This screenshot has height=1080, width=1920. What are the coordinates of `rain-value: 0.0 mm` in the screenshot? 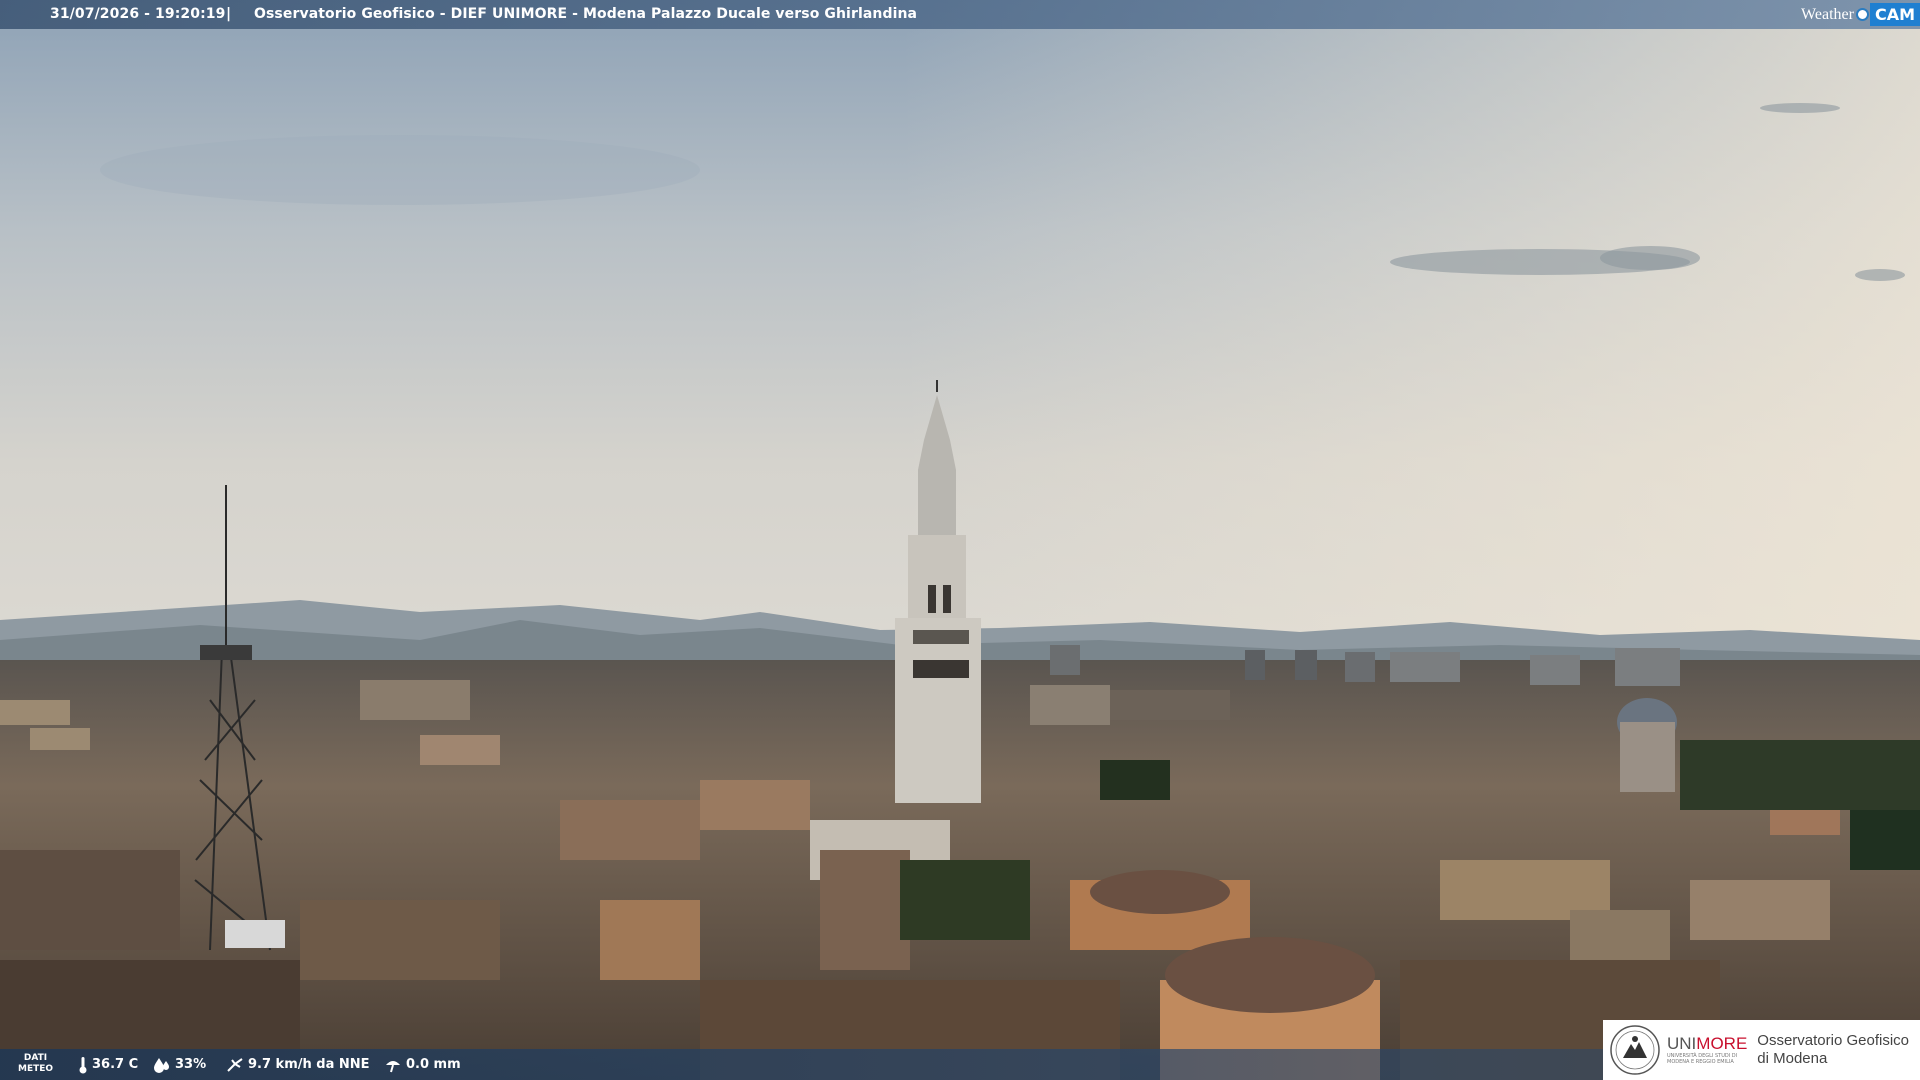 It's located at (433, 1064).